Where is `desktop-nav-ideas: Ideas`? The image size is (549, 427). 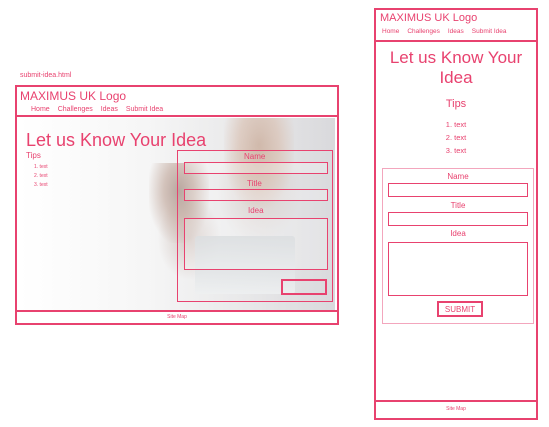 desktop-nav-ideas: Ideas is located at coordinates (109, 109).